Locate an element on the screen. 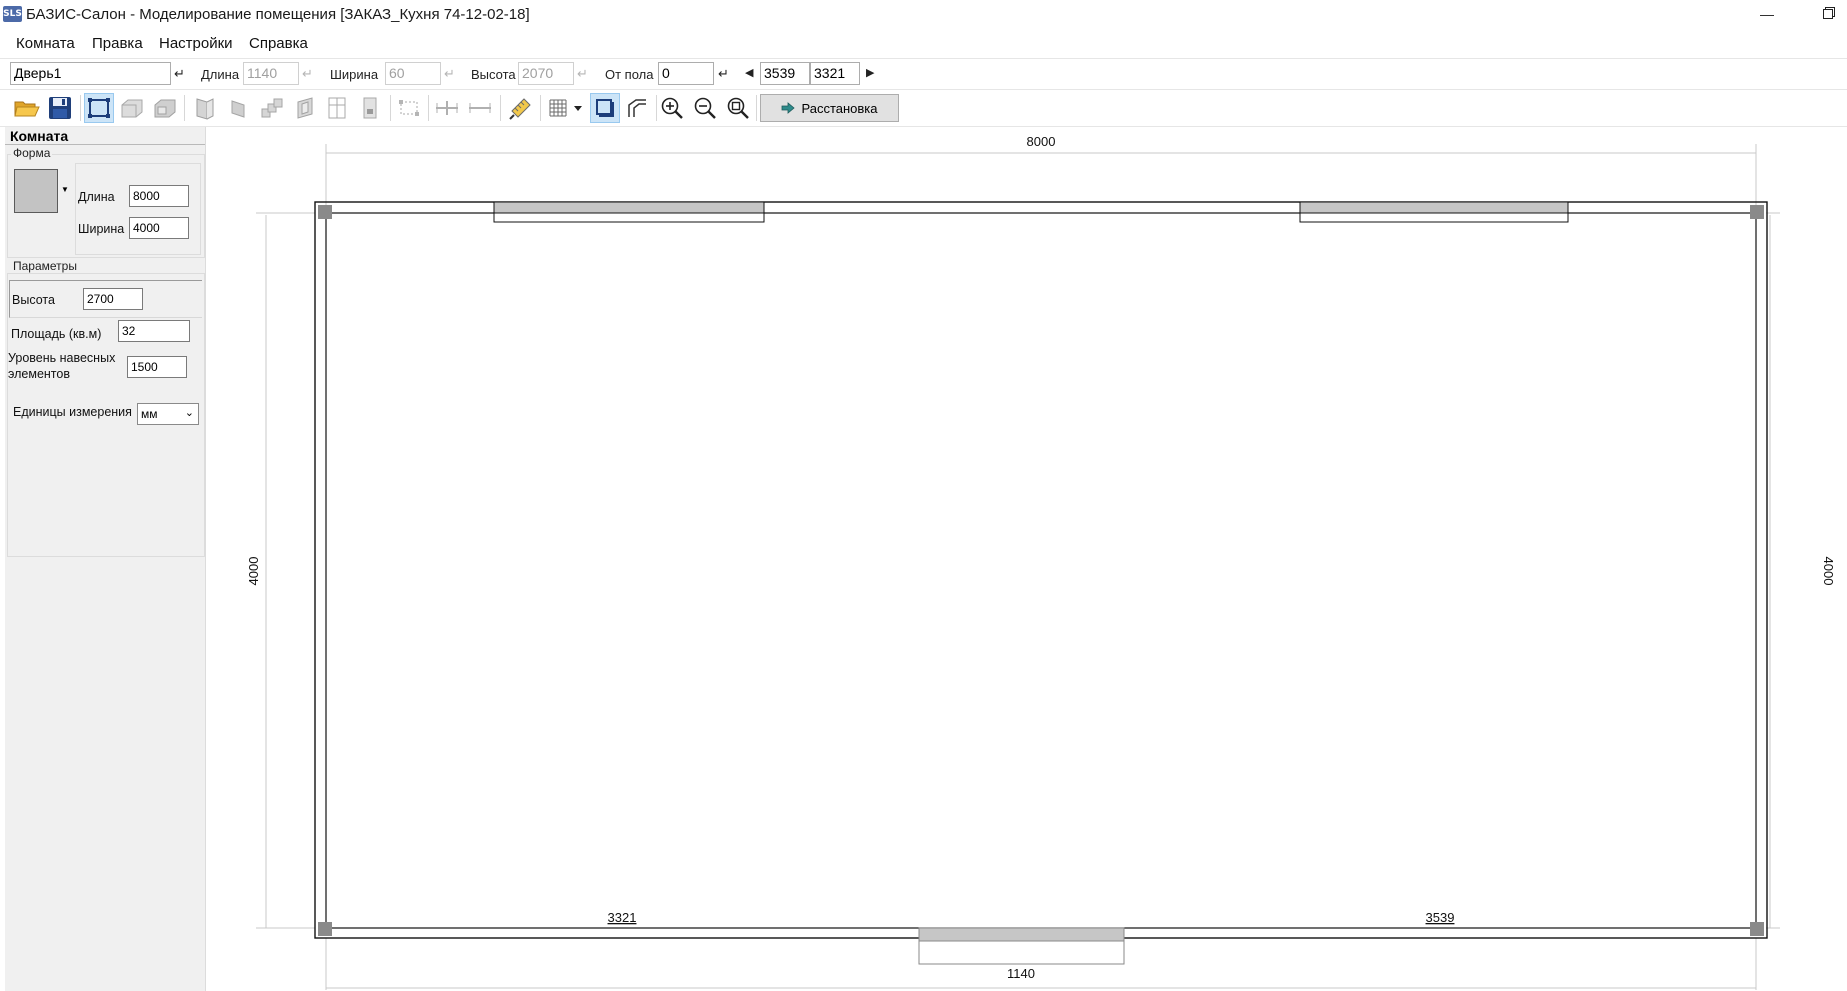 Image resolution: width=1847 pixels, height=991 pixels. restore-icon is located at coordinates (1829, 14).